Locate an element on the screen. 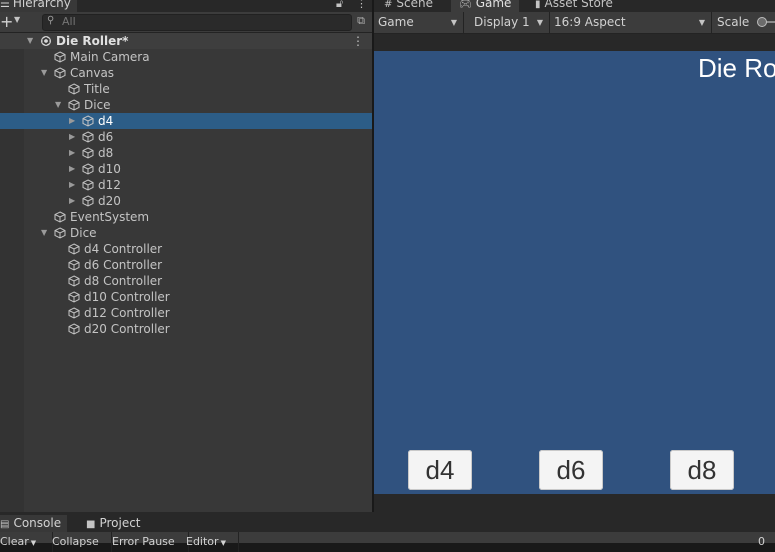 Image resolution: width=775 pixels, height=552 pixels. hierarchy-row: d4 Controller is located at coordinates (186, 249).